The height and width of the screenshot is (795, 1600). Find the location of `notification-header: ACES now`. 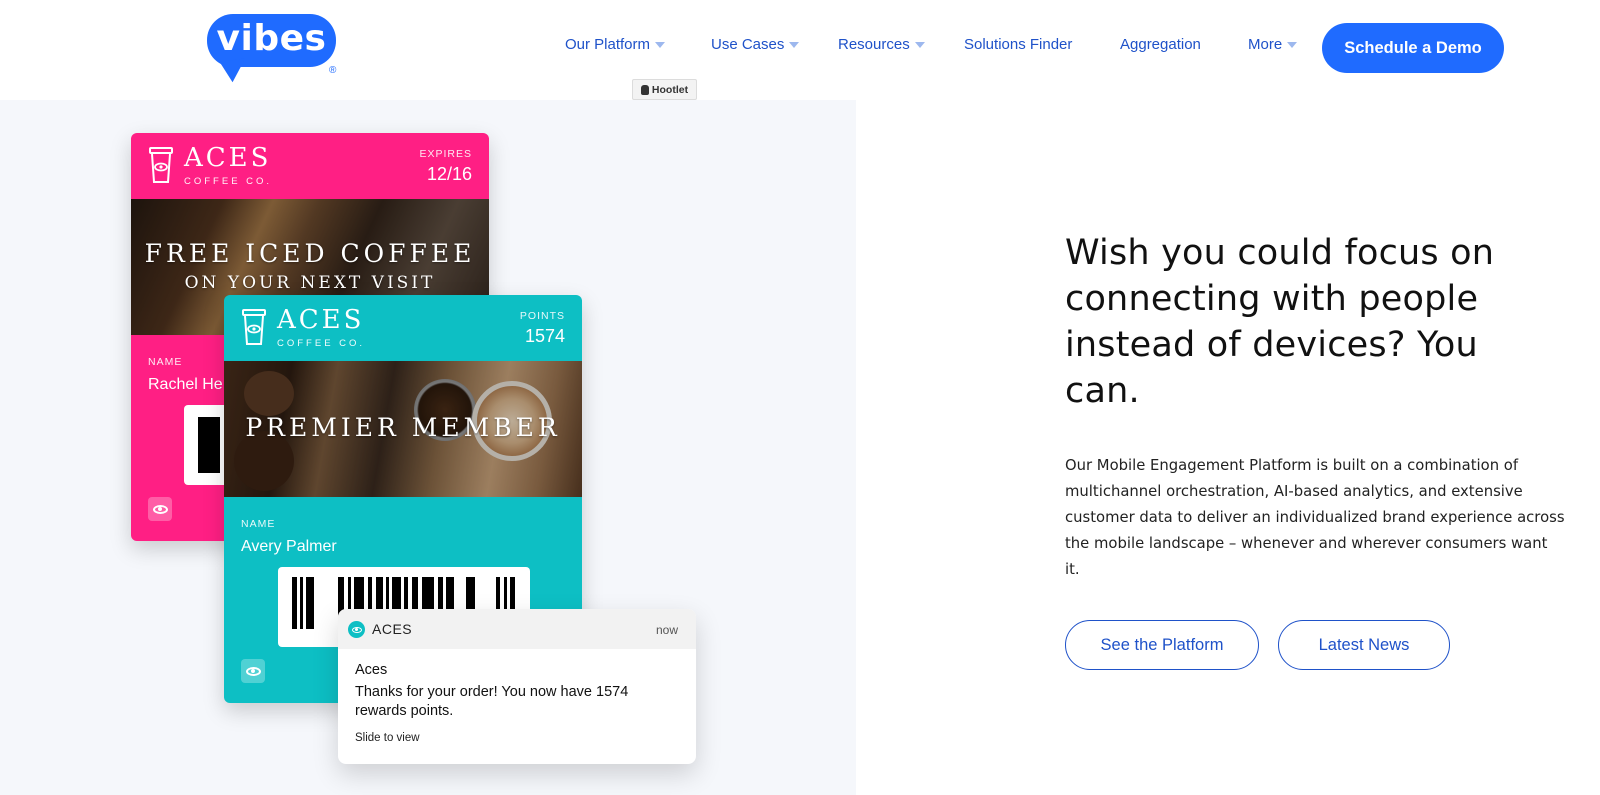

notification-header: ACES now is located at coordinates (517, 629).